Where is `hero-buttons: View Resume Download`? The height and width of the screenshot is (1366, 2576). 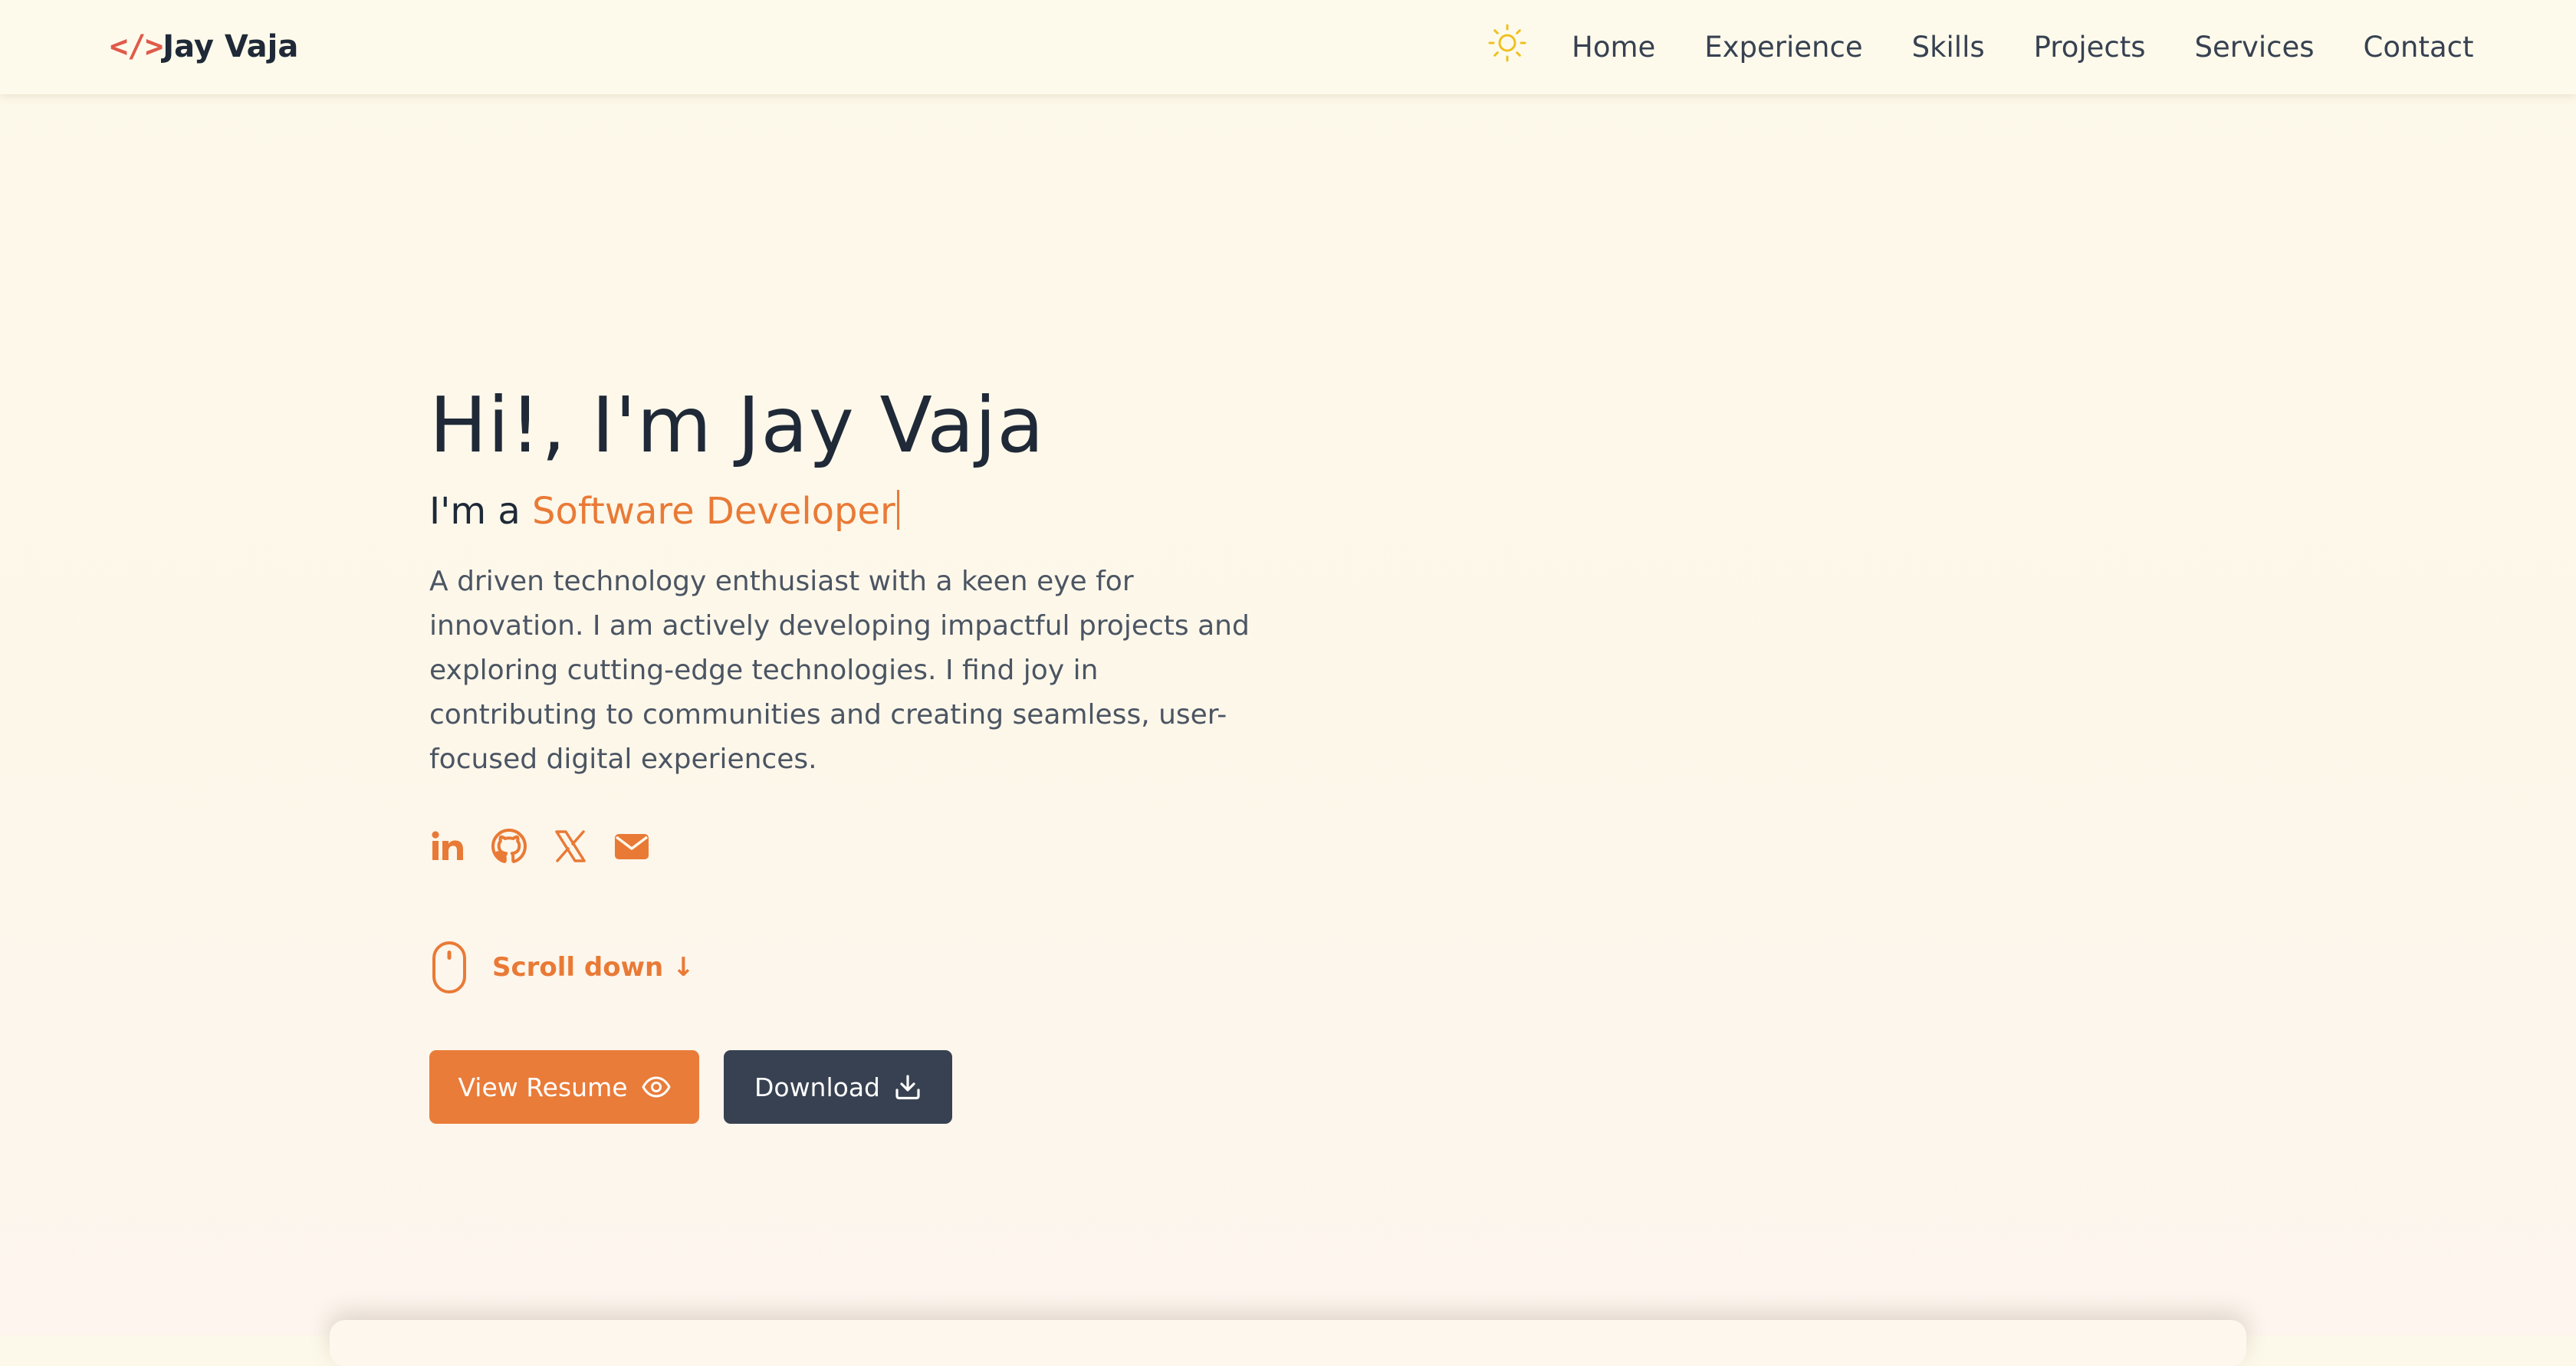
hero-buttons: View Resume Download is located at coordinates (889, 1087).